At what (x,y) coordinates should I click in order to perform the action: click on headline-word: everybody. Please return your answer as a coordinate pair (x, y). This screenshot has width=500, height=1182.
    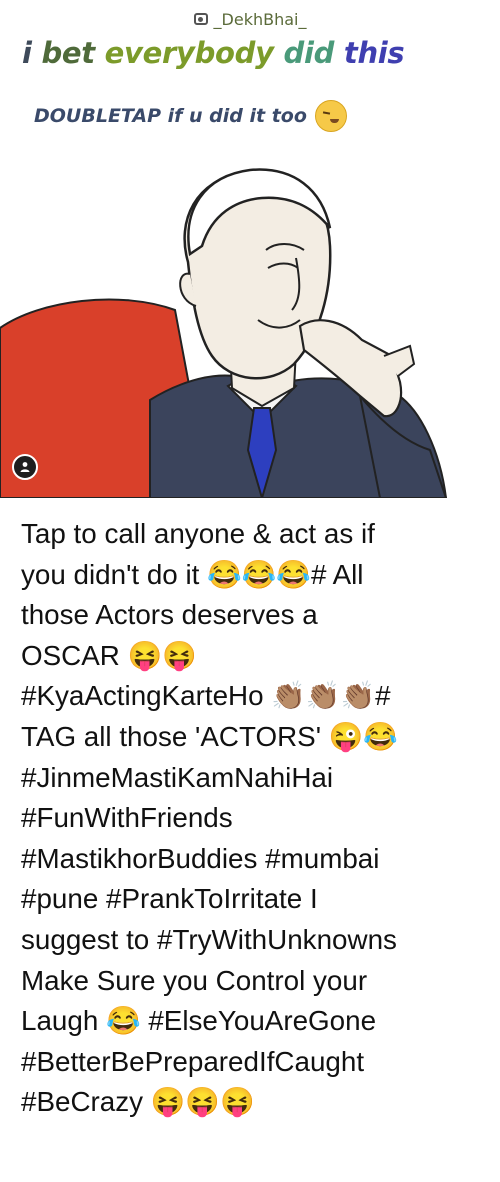
    Looking at the image, I should click on (189, 53).